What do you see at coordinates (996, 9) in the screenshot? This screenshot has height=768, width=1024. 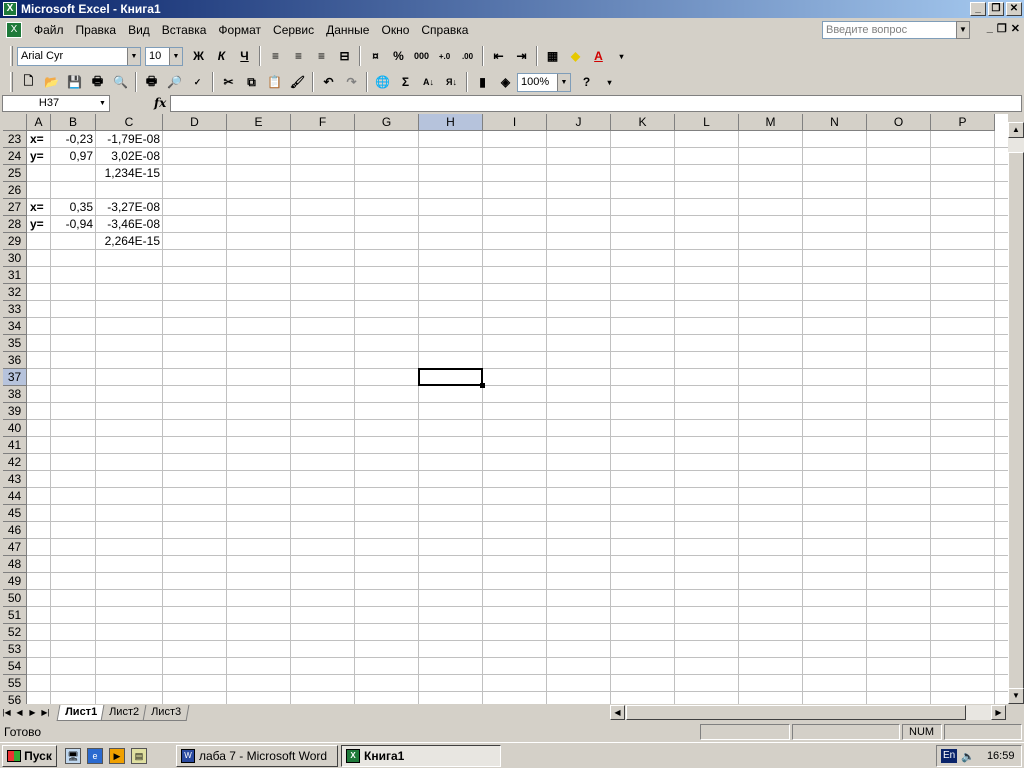 I see `restore-button: ❐` at bounding box center [996, 9].